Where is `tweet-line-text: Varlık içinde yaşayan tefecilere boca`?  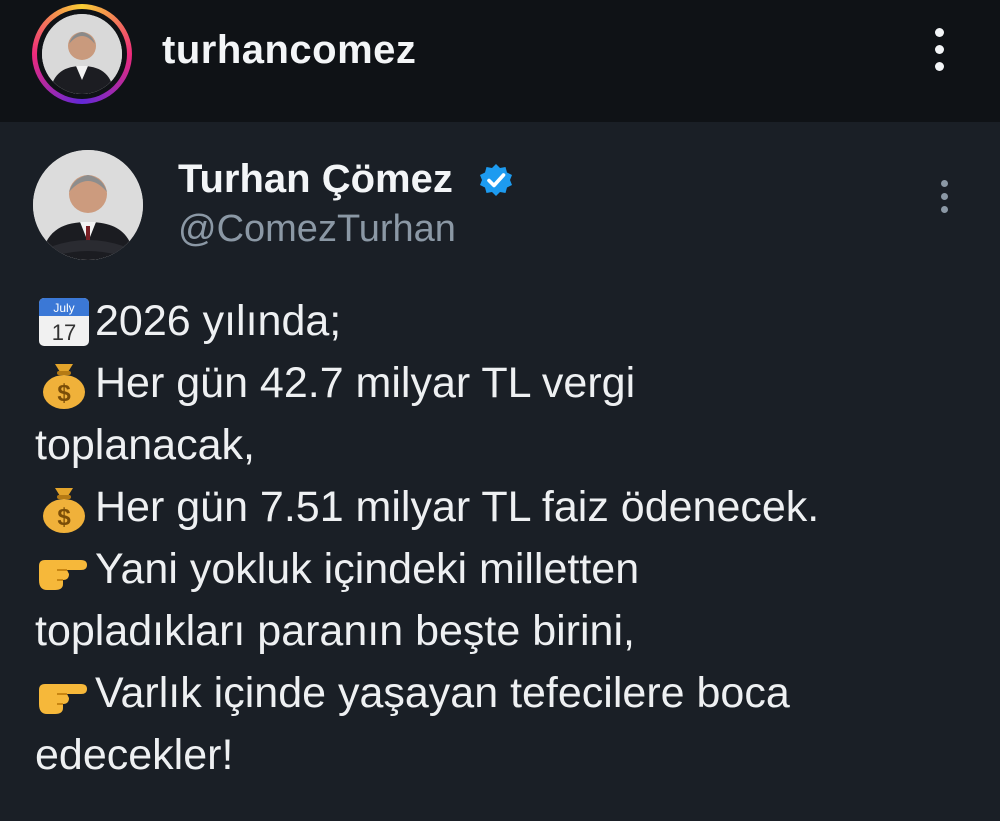
tweet-line-text: Varlık içinde yaşayan tefecilere boca is located at coordinates (442, 693).